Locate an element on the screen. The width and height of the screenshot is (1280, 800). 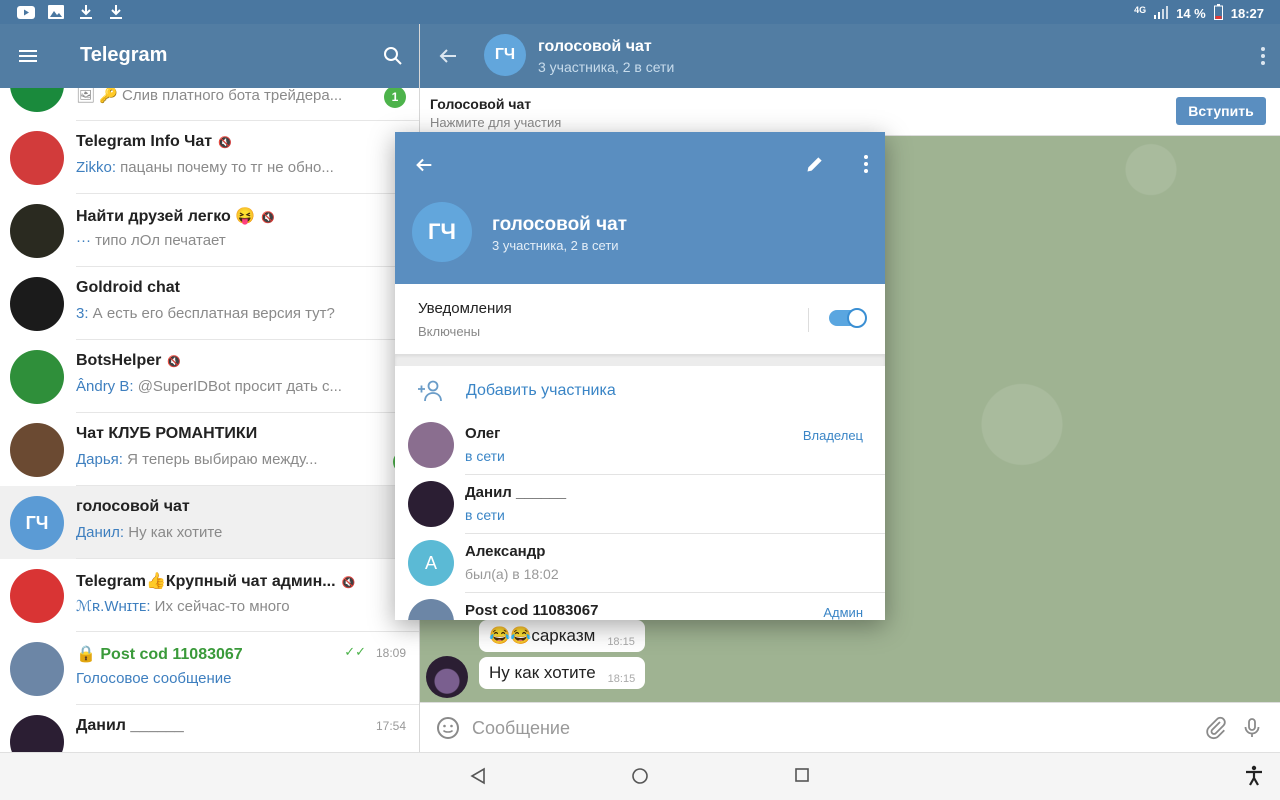
member-row: Данил ______ в сети is located at coordinates (640, 504).